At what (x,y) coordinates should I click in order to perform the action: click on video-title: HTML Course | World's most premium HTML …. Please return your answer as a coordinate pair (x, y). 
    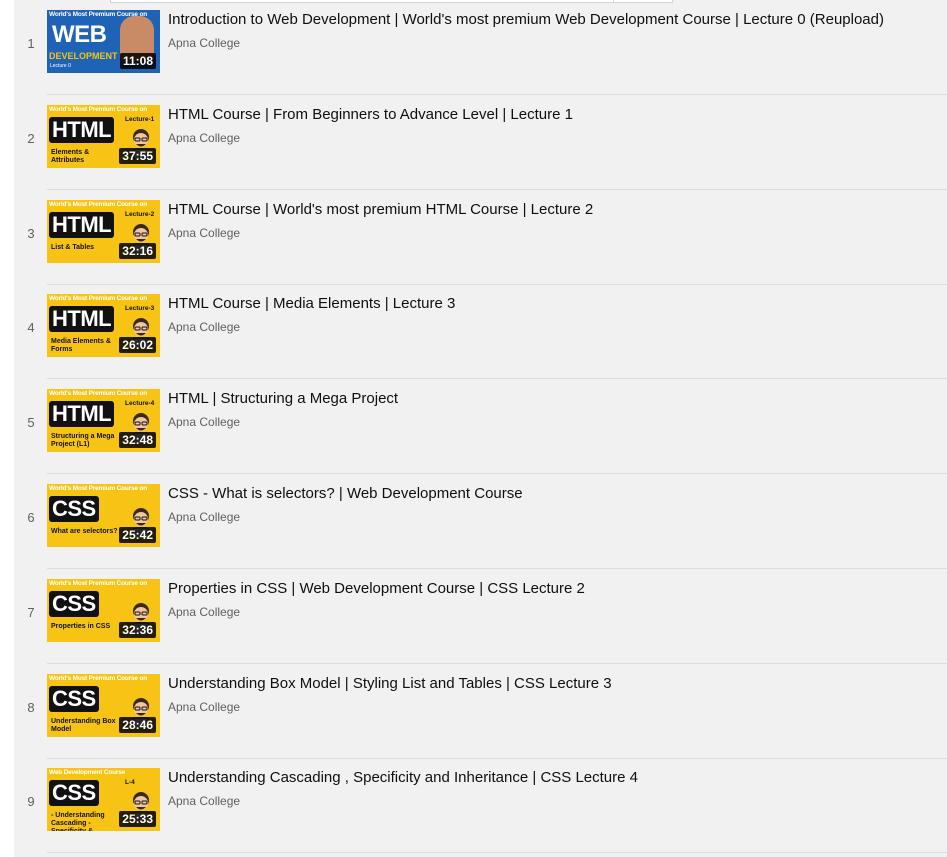
    Looking at the image, I should click on (552, 210).